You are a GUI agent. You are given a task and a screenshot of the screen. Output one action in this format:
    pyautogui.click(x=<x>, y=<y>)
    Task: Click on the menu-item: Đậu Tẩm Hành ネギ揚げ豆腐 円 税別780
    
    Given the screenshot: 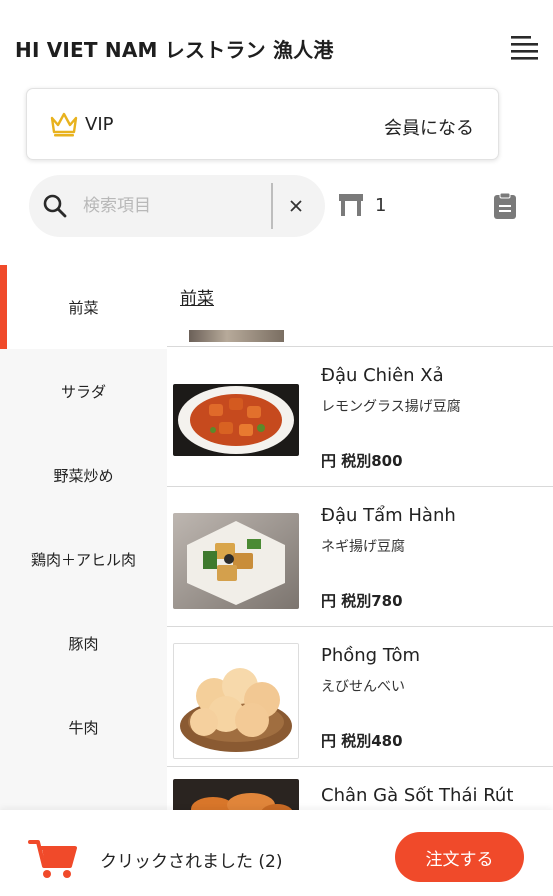 What is the action you would take?
    pyautogui.click(x=360, y=556)
    